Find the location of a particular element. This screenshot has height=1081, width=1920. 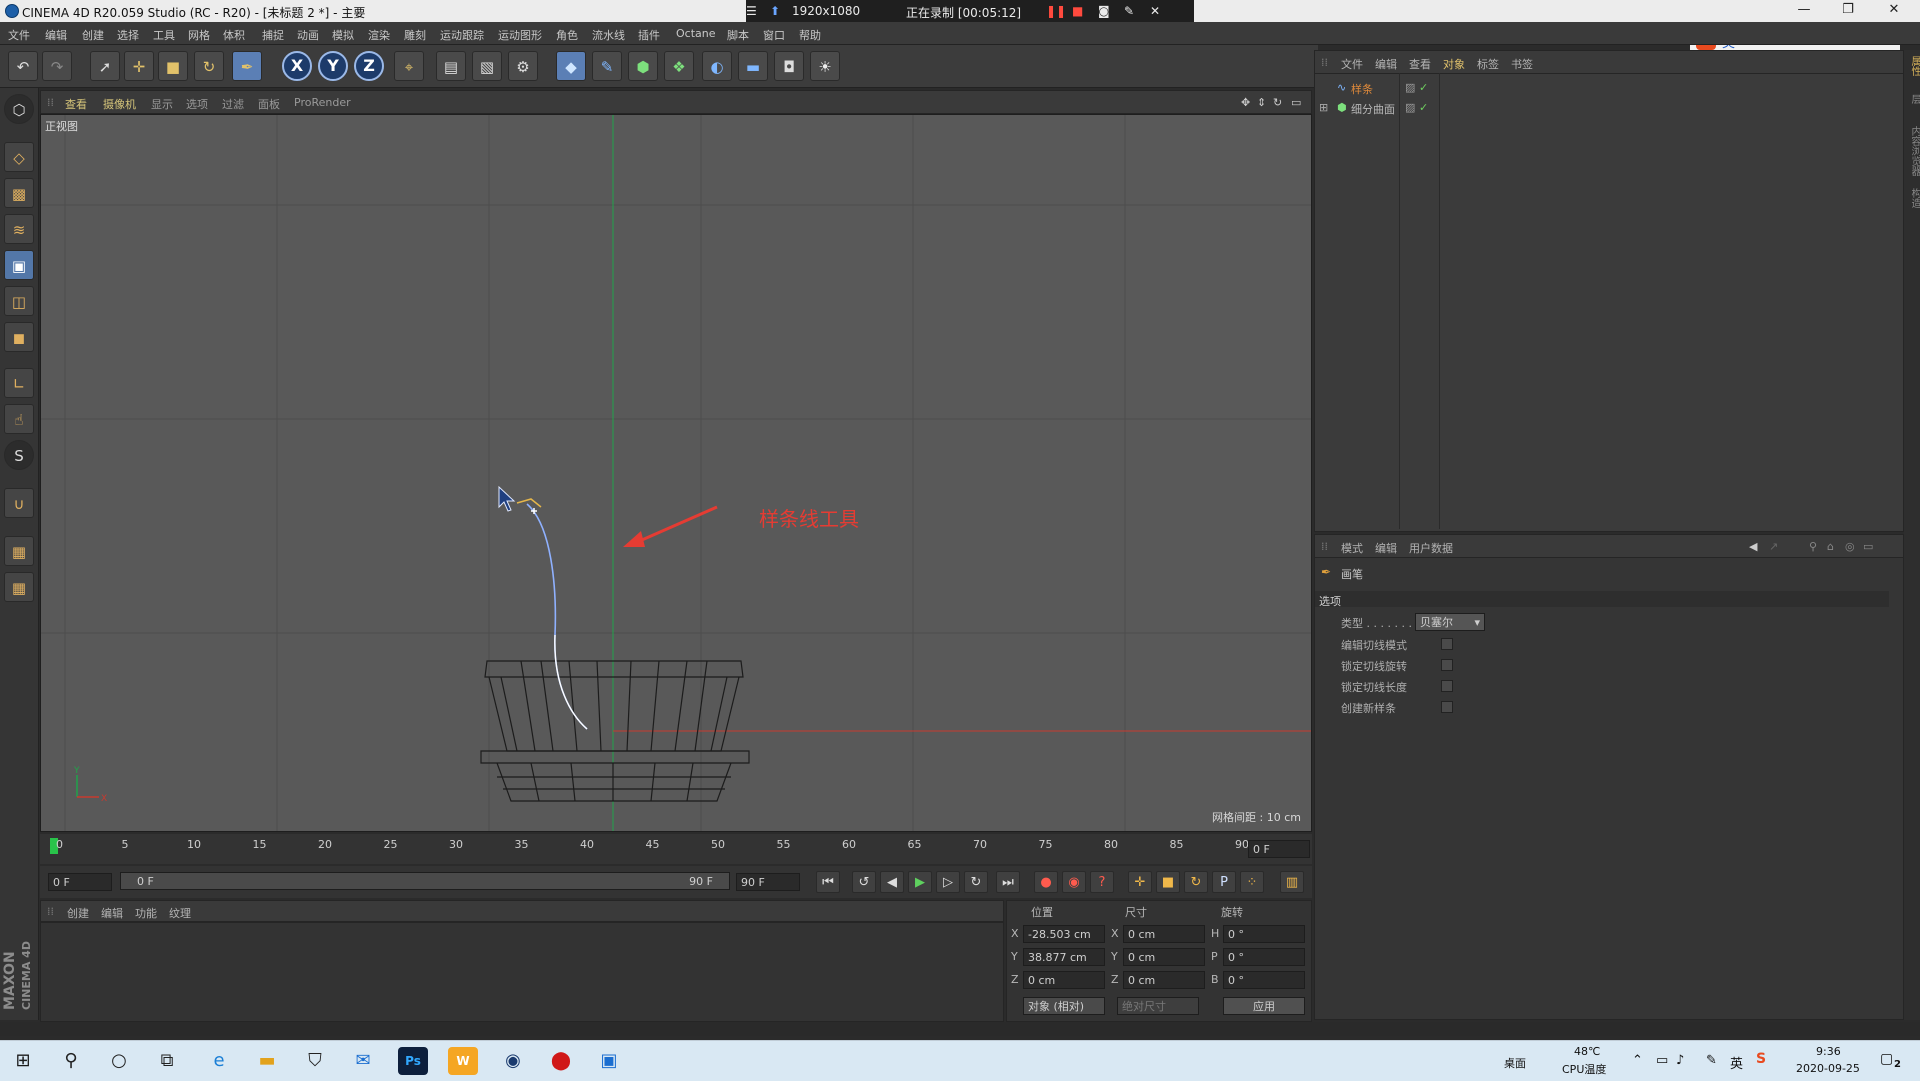

make-editable-icon: ⬡ is located at coordinates (19, 109).